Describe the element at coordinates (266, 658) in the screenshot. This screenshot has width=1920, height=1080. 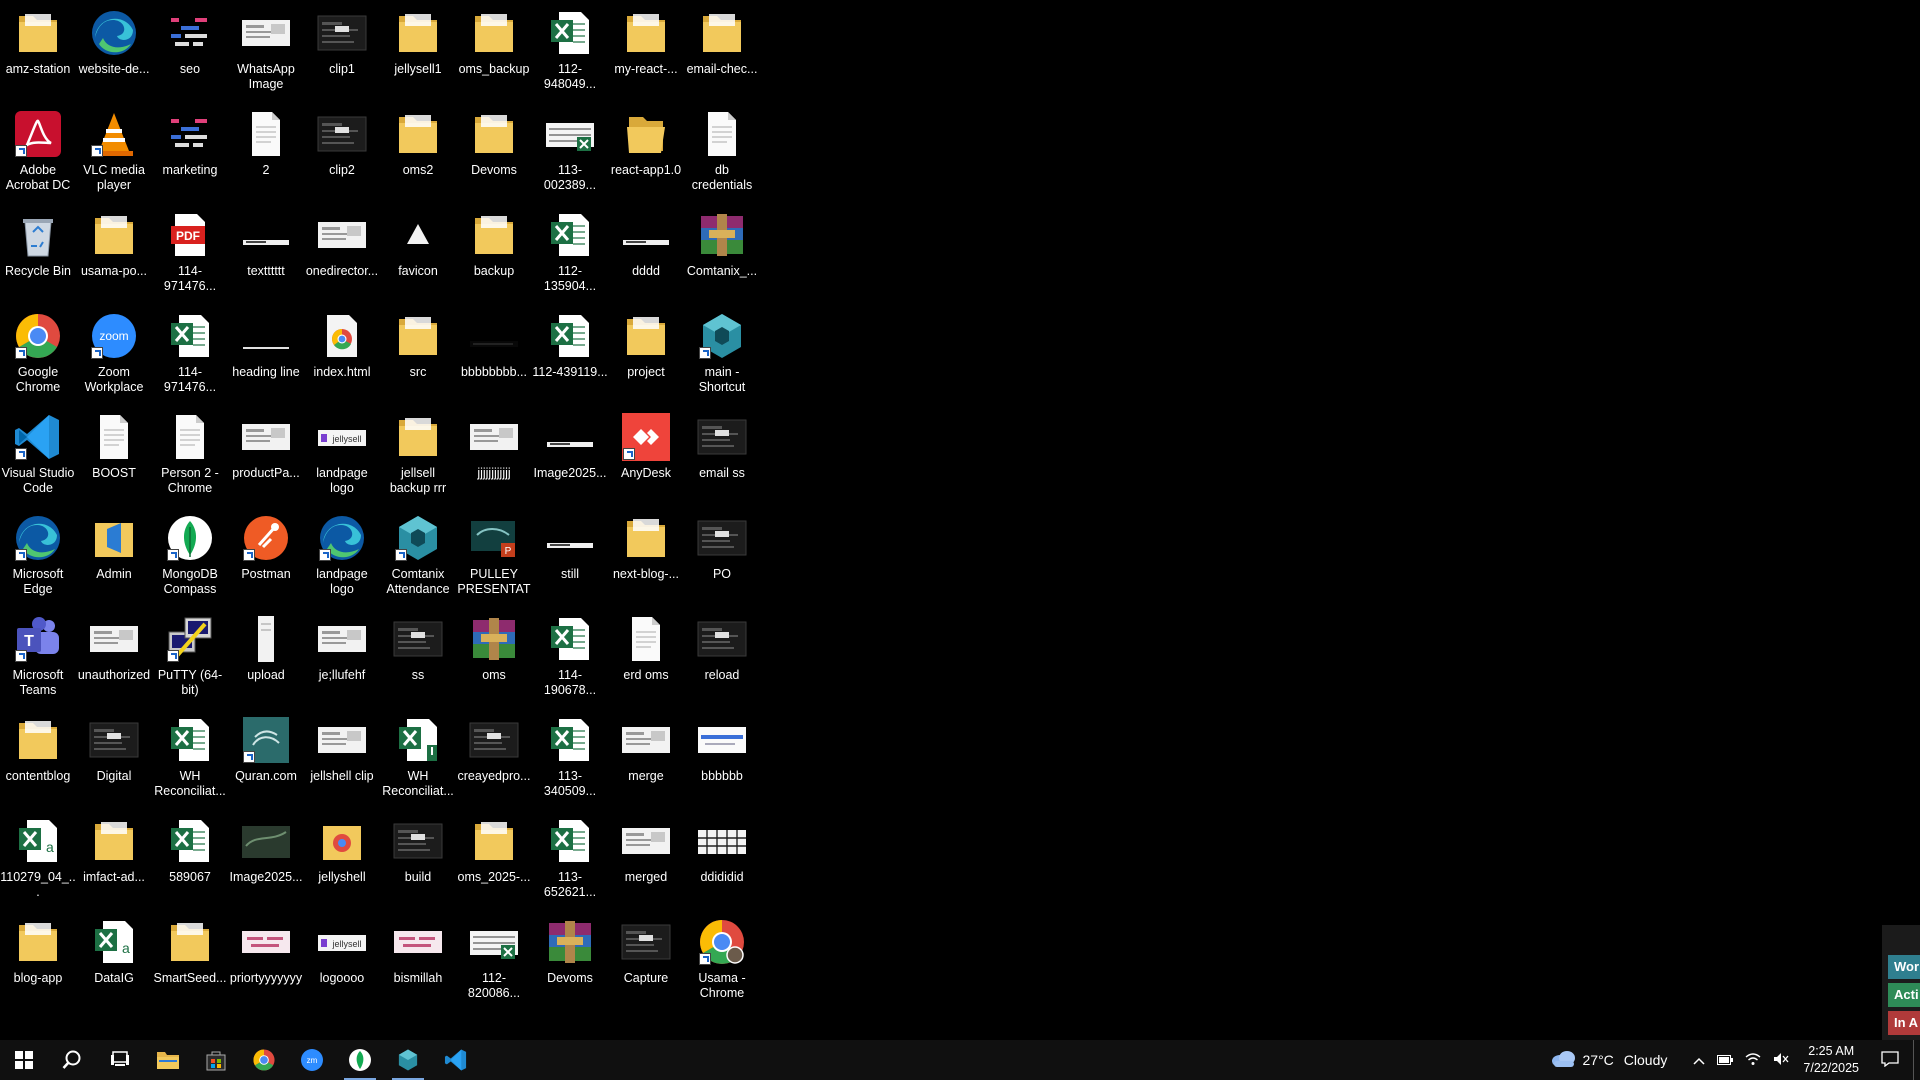
I see `desktop-icon: upload` at that location.